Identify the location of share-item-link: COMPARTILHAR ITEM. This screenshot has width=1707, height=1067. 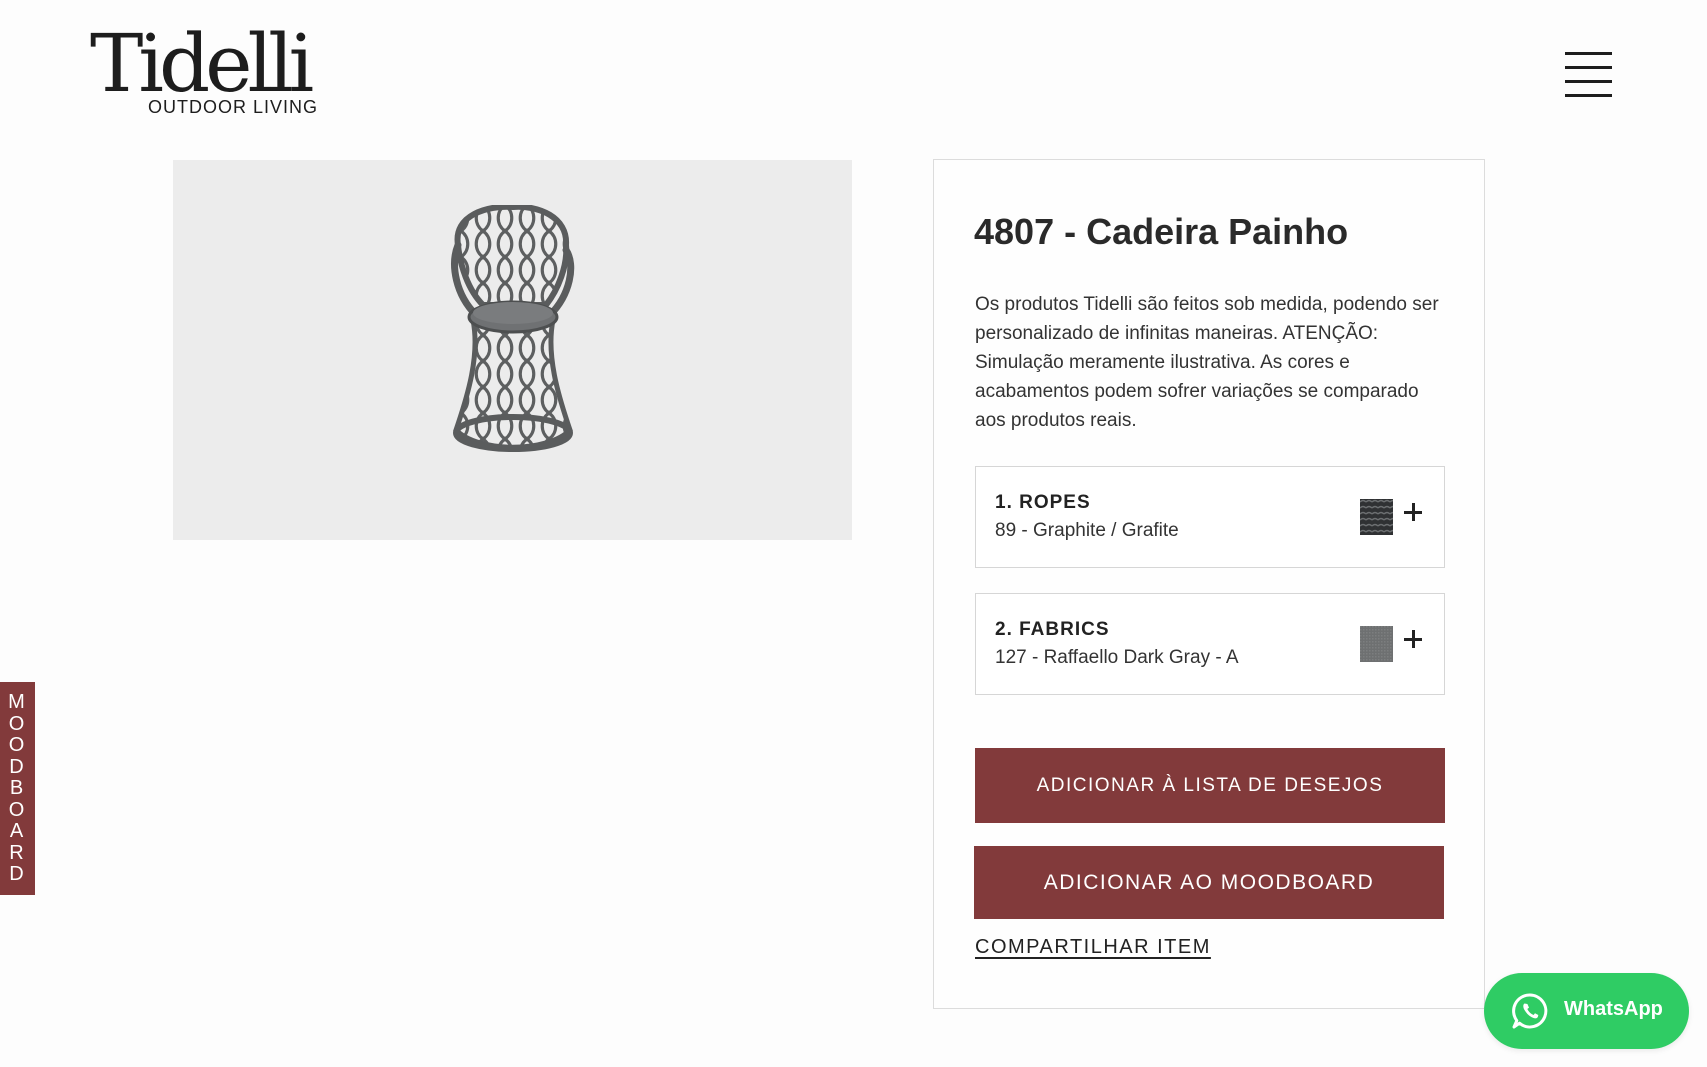
(1093, 947).